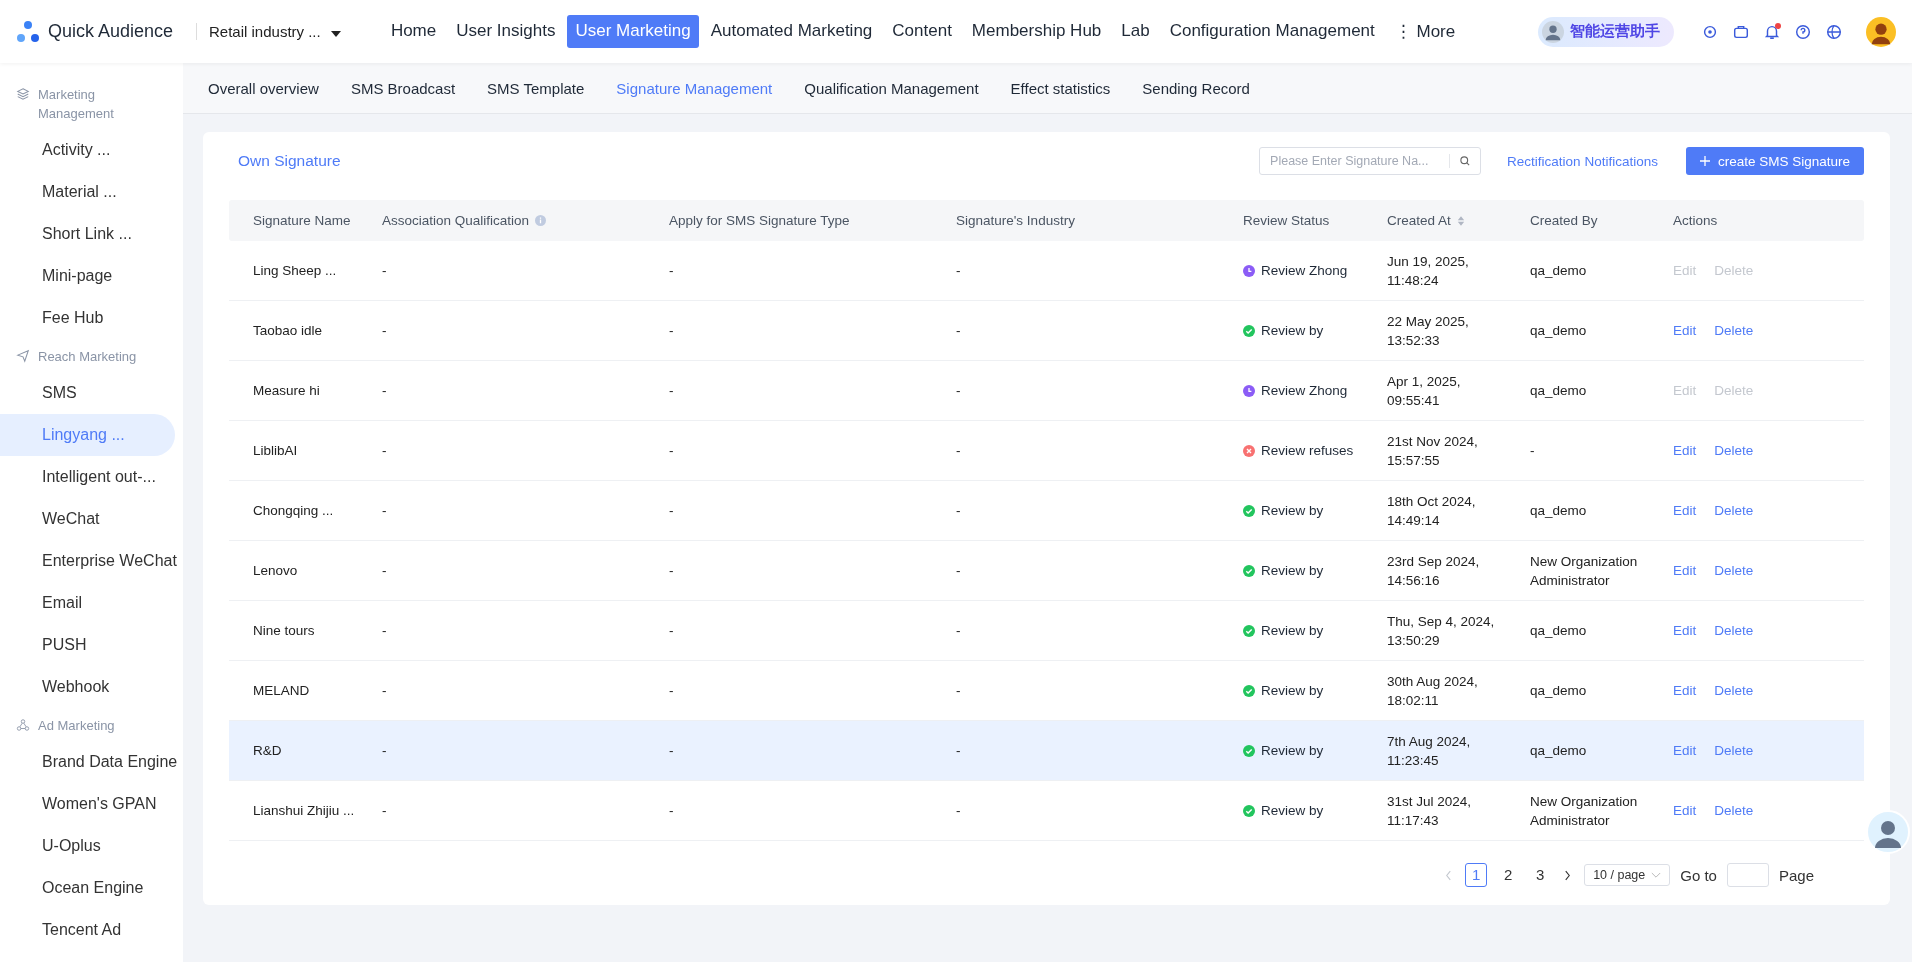 The width and height of the screenshot is (1912, 962). What do you see at coordinates (1046, 331) in the screenshot?
I see `table-row: Taobao idle - - - Review by 22 May 2025, 13:52:33 qa_demo Edit Delete` at bounding box center [1046, 331].